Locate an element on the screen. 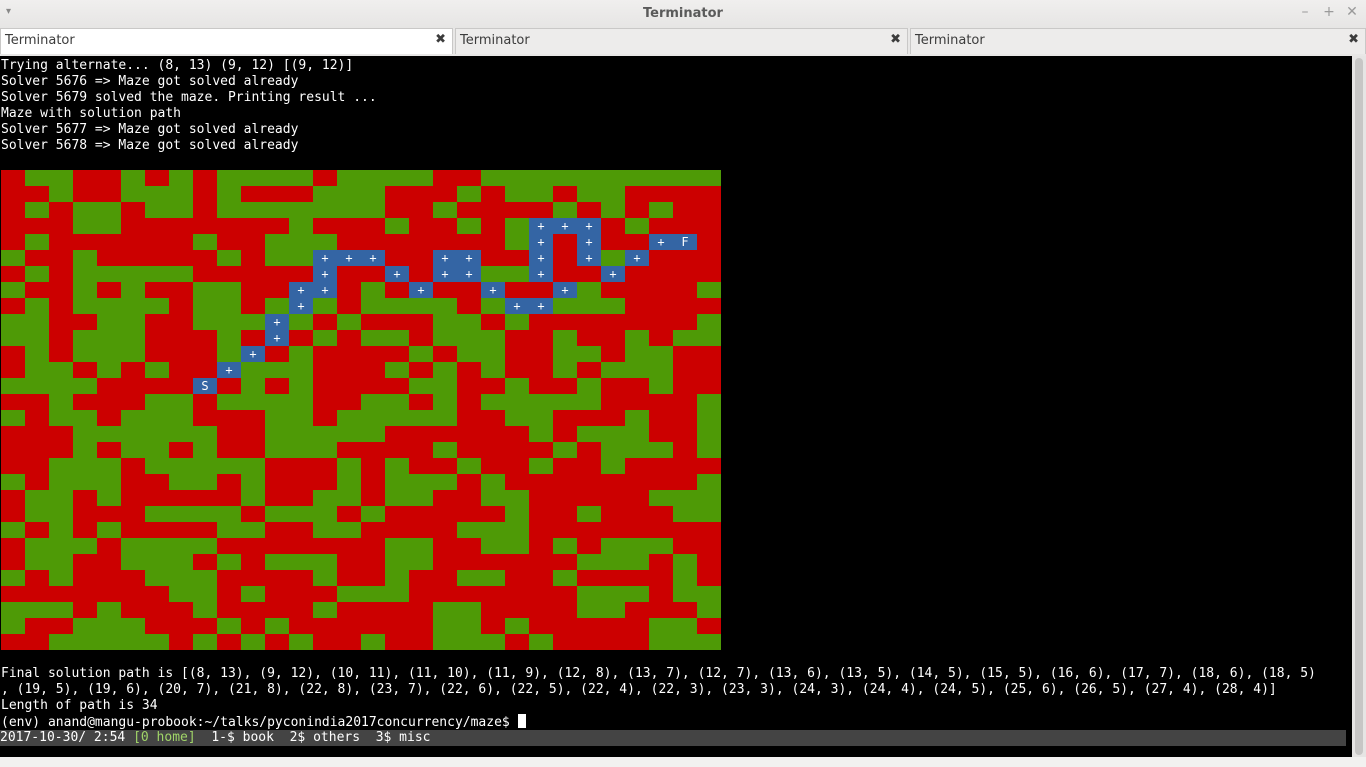 This screenshot has width=1366, height=767. scrollbar-thumb is located at coordinates (1359, 406).